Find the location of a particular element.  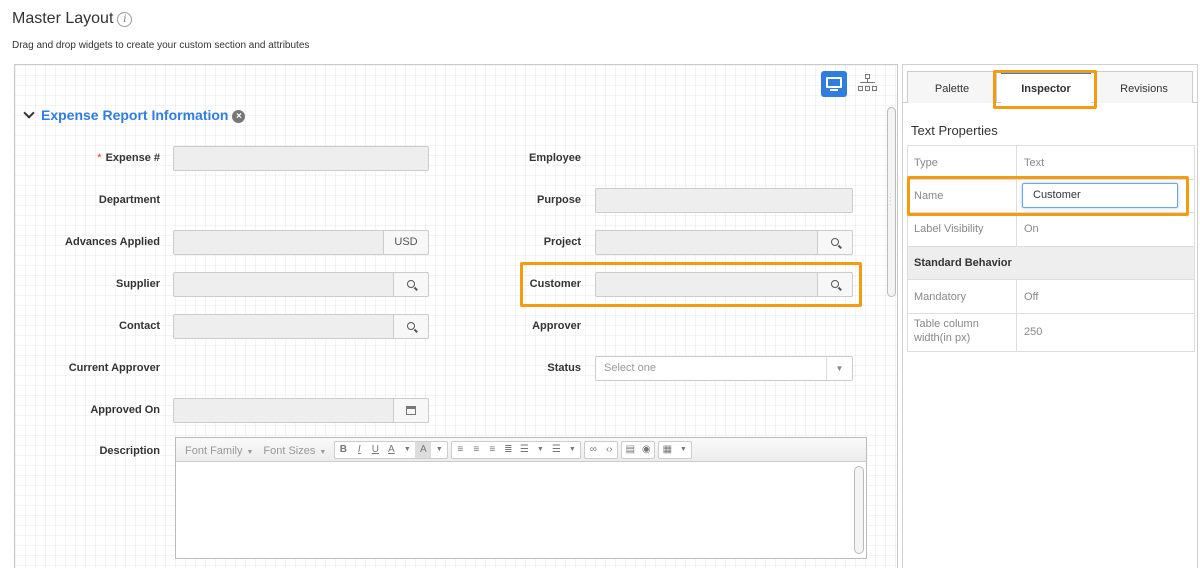

align-justify-icon: ≣ is located at coordinates (508, 450).